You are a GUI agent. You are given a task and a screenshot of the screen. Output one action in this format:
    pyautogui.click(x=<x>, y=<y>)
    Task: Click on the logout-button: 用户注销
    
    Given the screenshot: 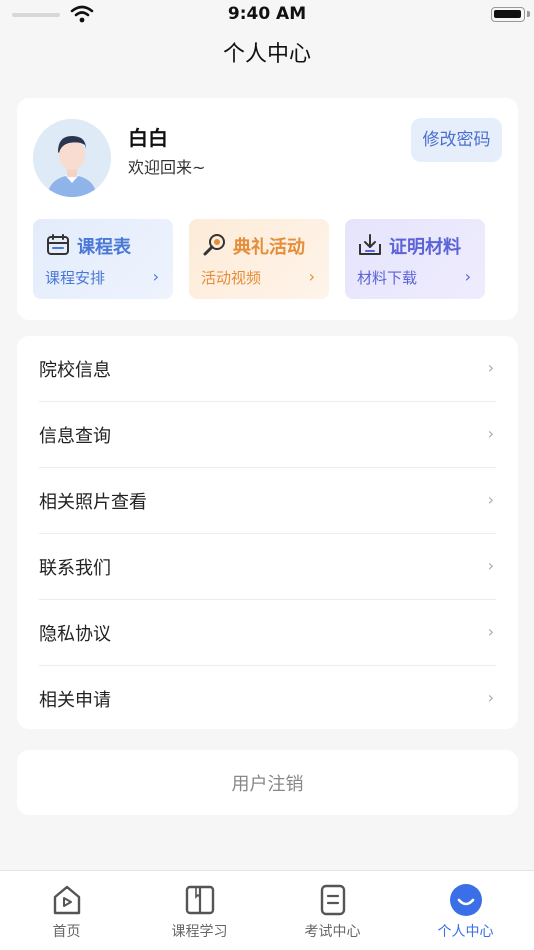 What is the action you would take?
    pyautogui.click(x=267, y=782)
    